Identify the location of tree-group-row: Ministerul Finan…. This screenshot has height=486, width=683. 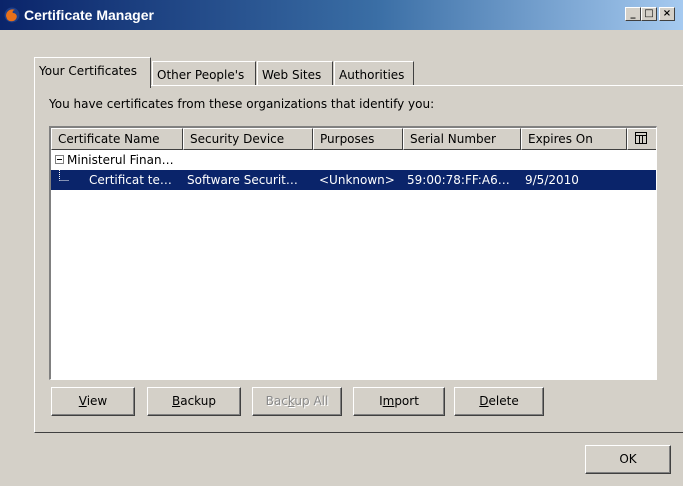
(353, 160).